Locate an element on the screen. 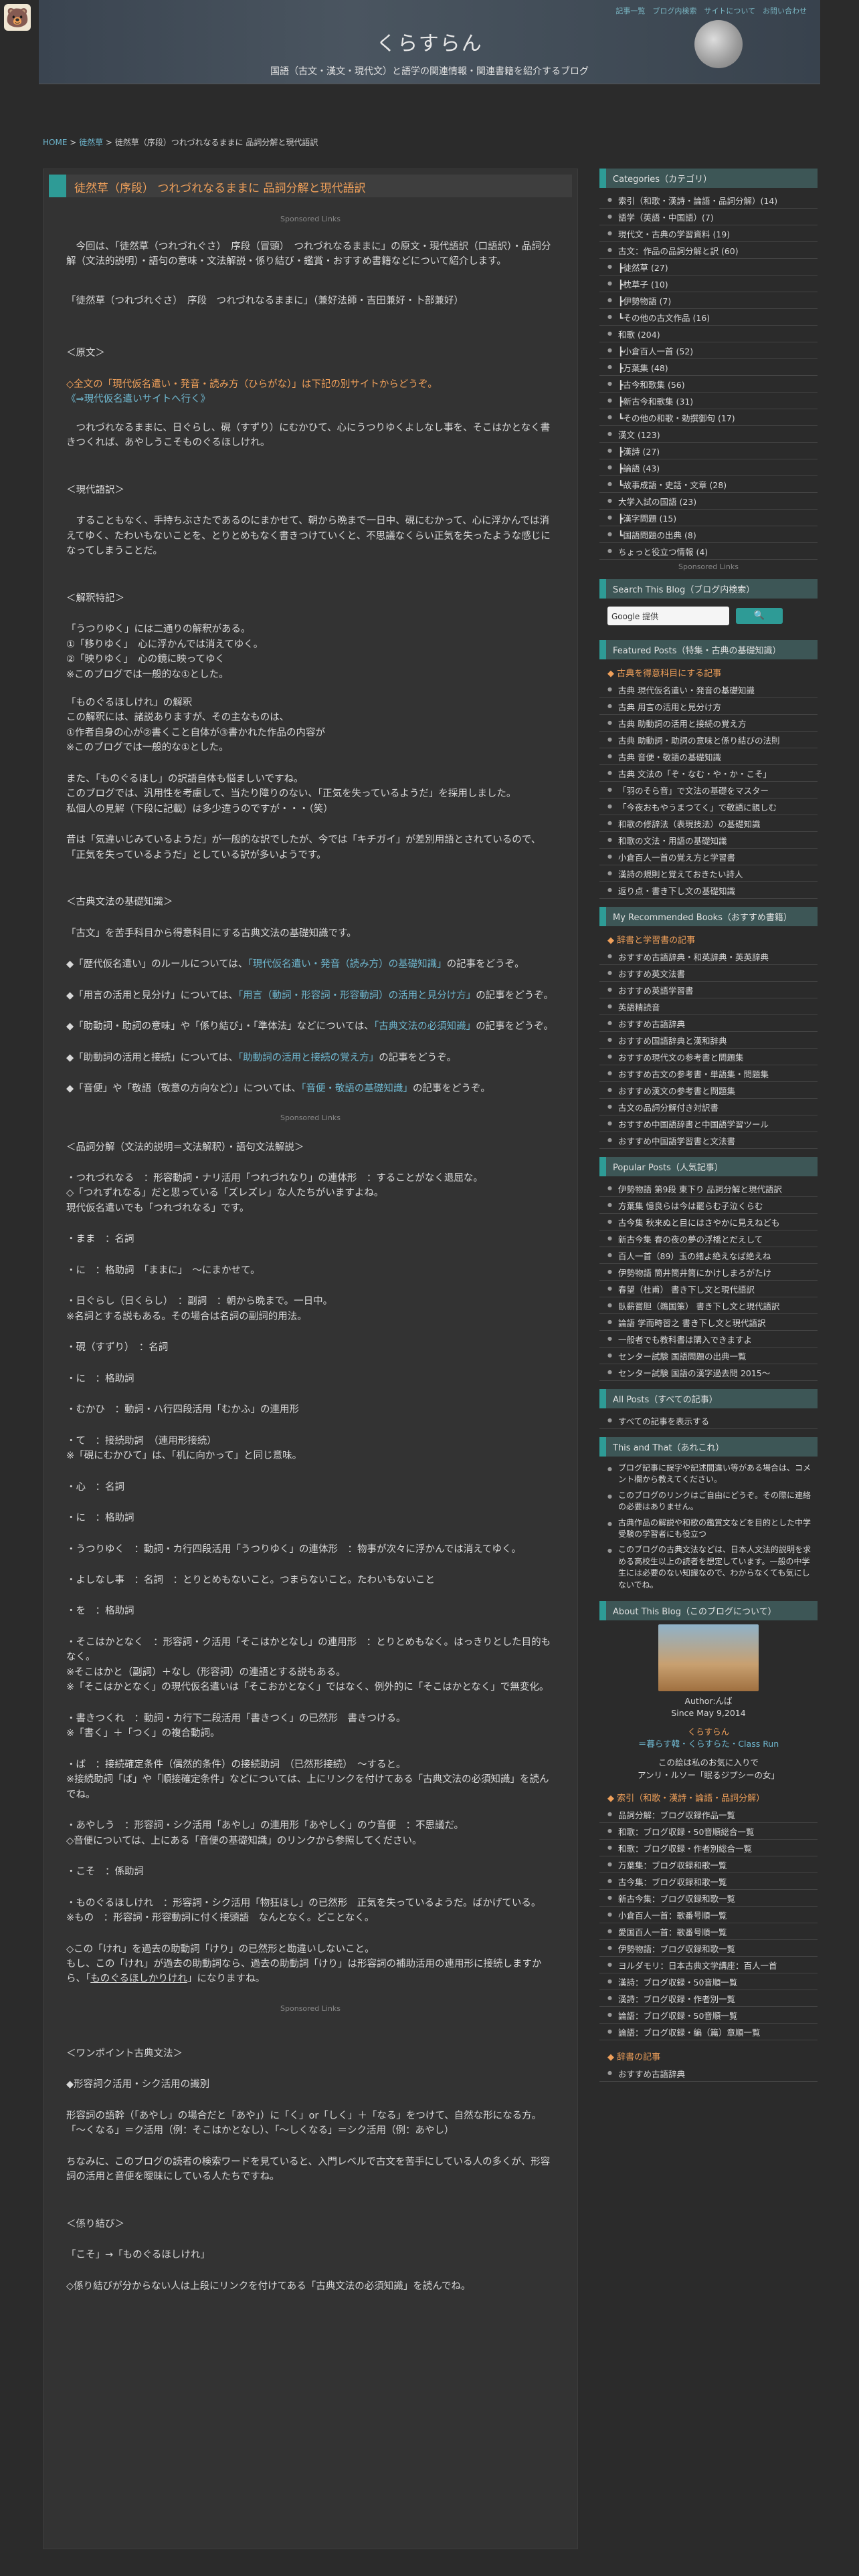 The height and width of the screenshot is (2576, 859). category-link: ┣漢字問題 (15) is located at coordinates (708, 518).